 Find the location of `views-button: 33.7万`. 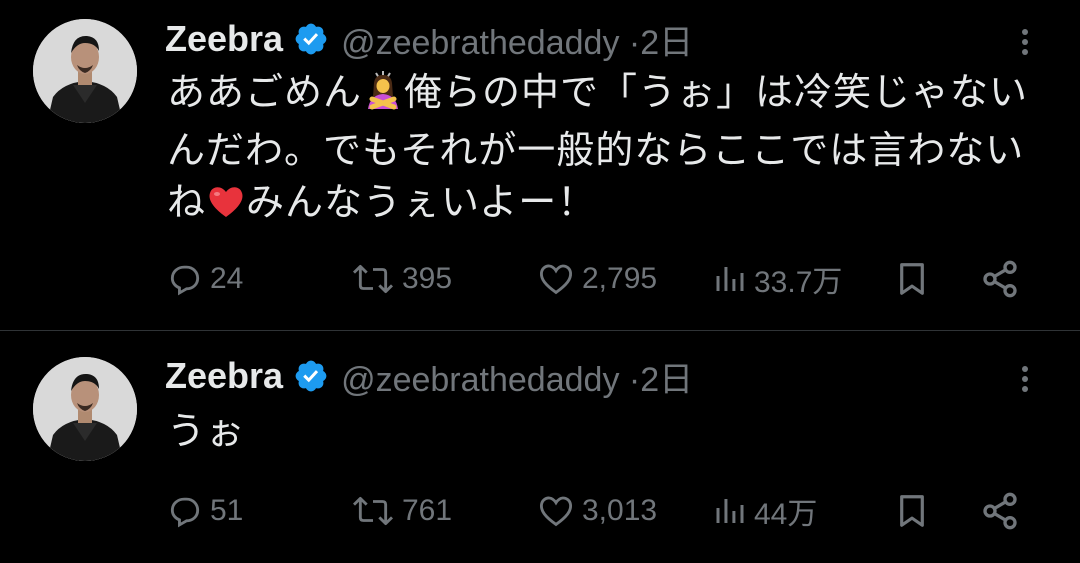

views-button: 33.7万 is located at coordinates (777, 279).